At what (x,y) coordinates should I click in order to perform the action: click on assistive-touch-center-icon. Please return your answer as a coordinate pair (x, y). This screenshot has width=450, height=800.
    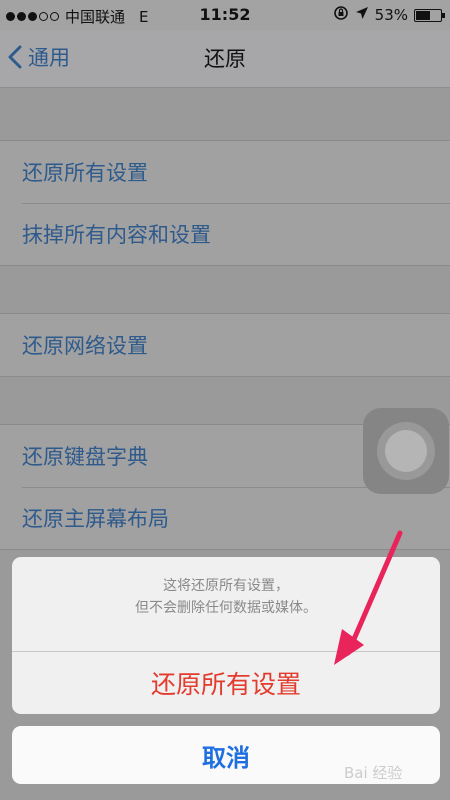
    Looking at the image, I should click on (406, 451).